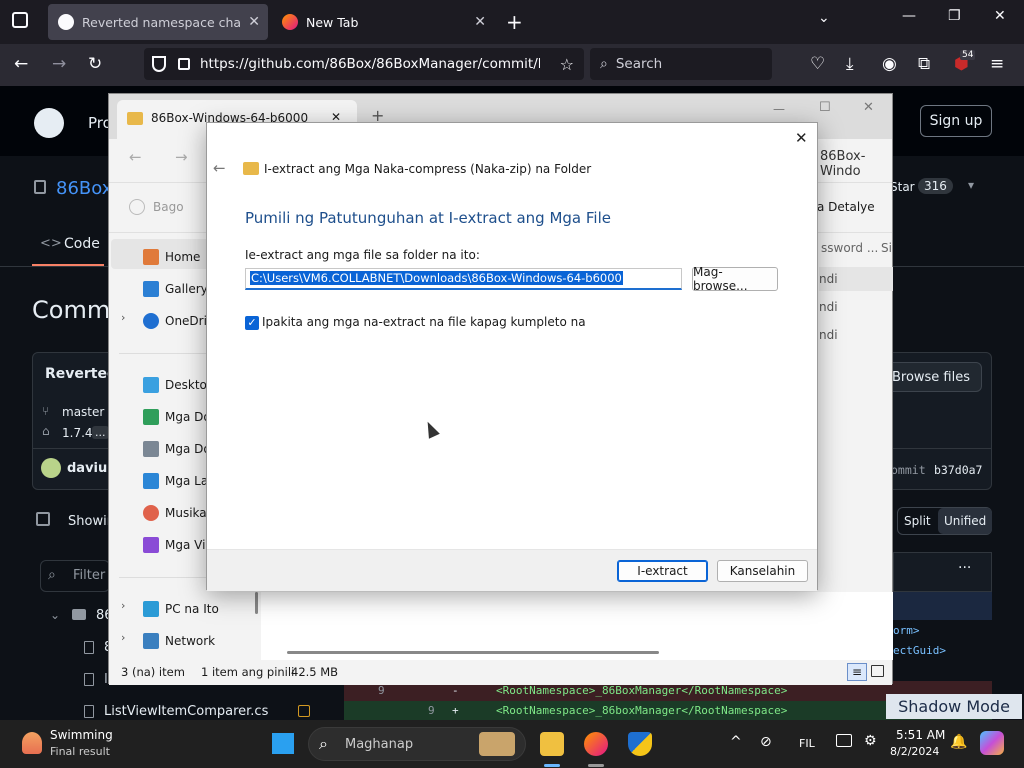 This screenshot has height=768, width=1024. I want to click on horizontal-scrollbar, so click(473, 652).